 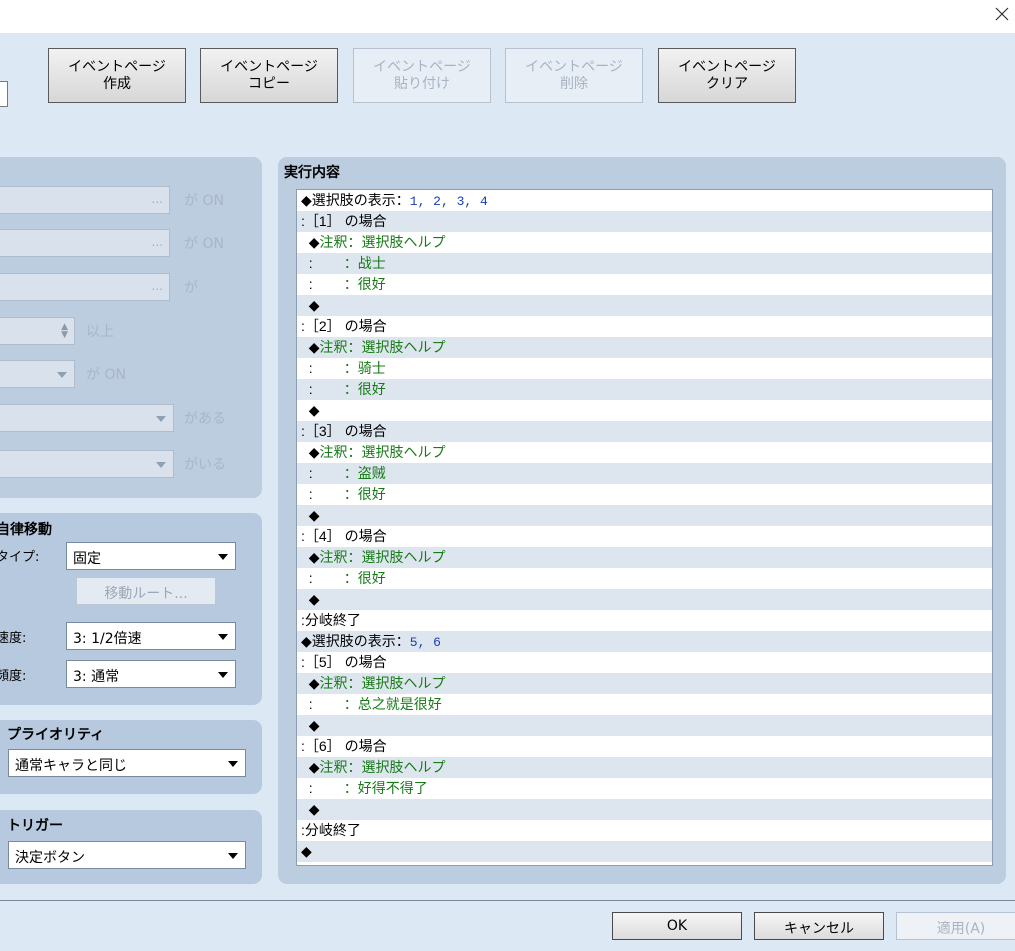 I want to click on priority-dropdown: 通常キャラと同じ, so click(x=127, y=763).